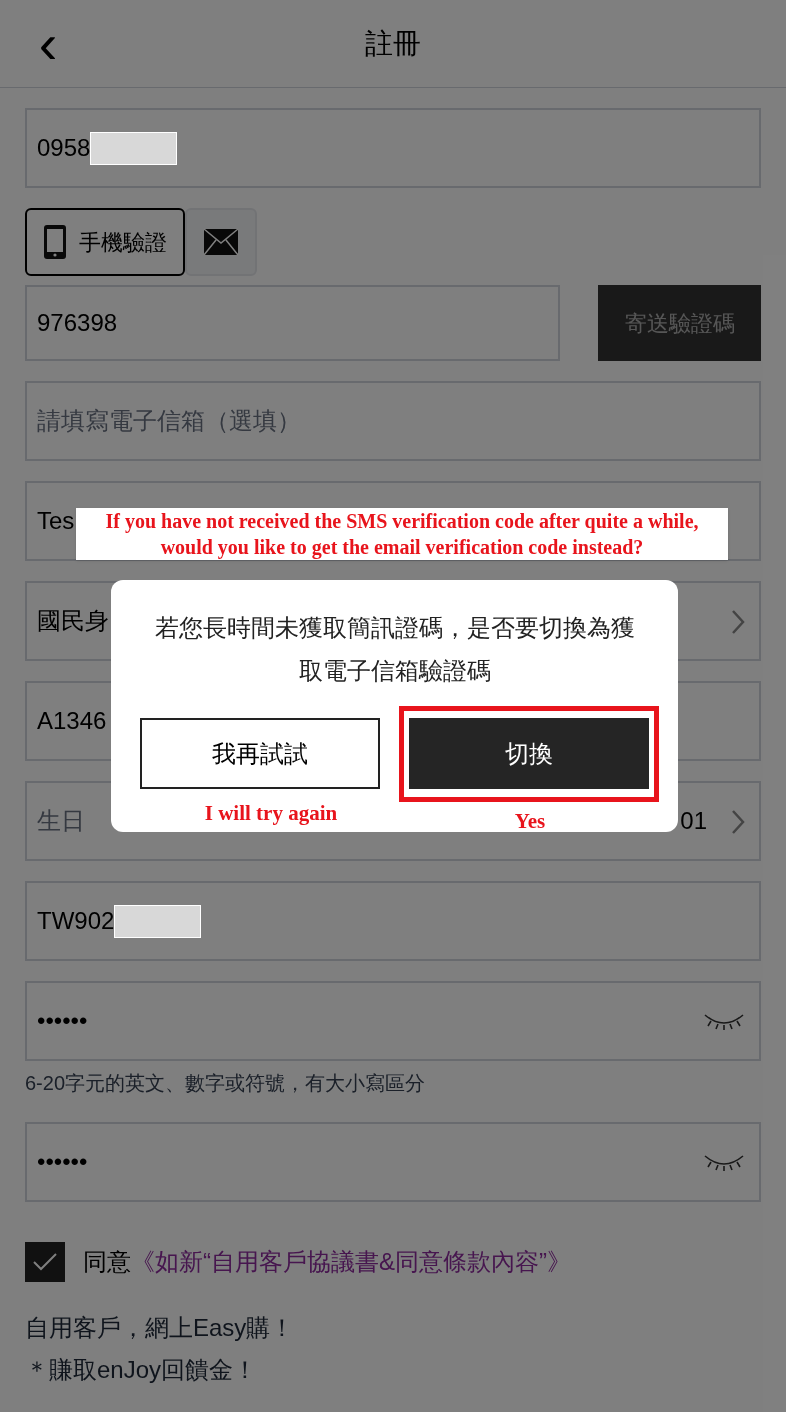 This screenshot has width=786, height=1412. I want to click on field-value: A1346, so click(72, 721).